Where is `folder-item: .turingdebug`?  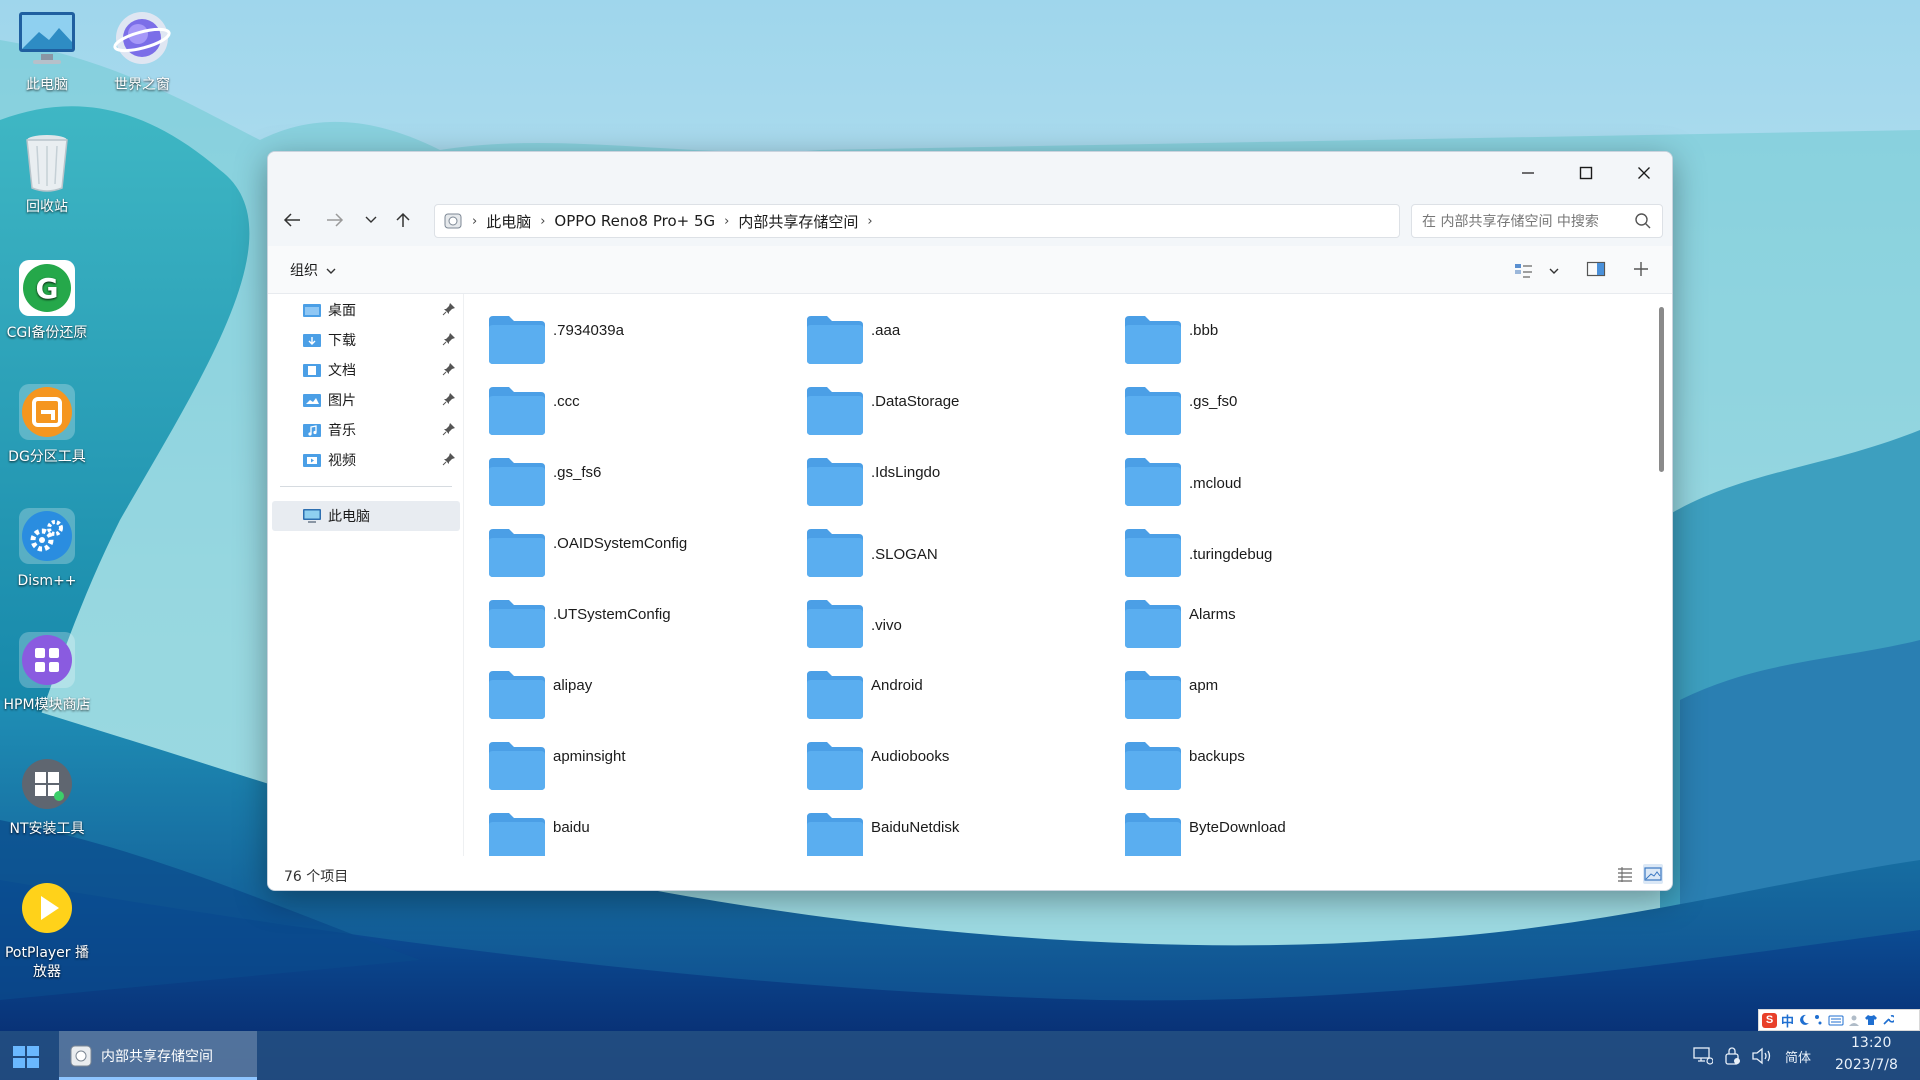
folder-item: .turingdebug is located at coordinates (1278, 551).